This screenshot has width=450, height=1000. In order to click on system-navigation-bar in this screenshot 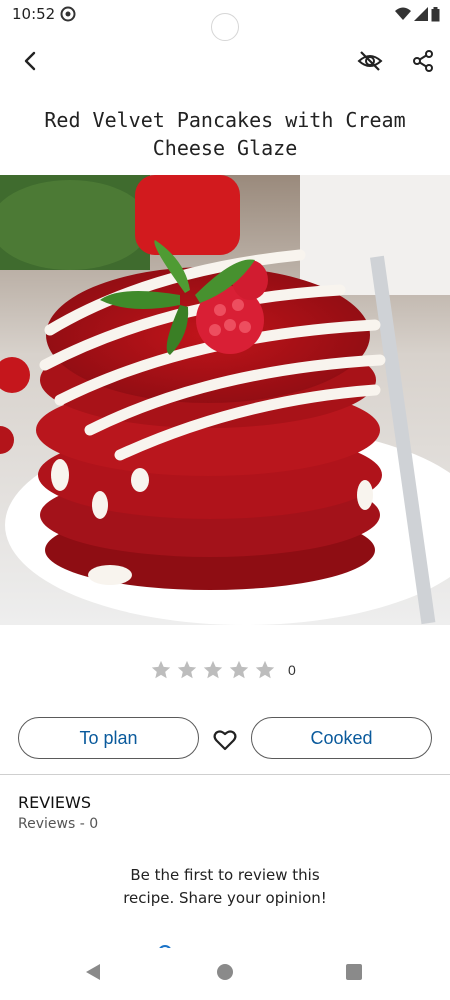, I will do `click(225, 974)`.